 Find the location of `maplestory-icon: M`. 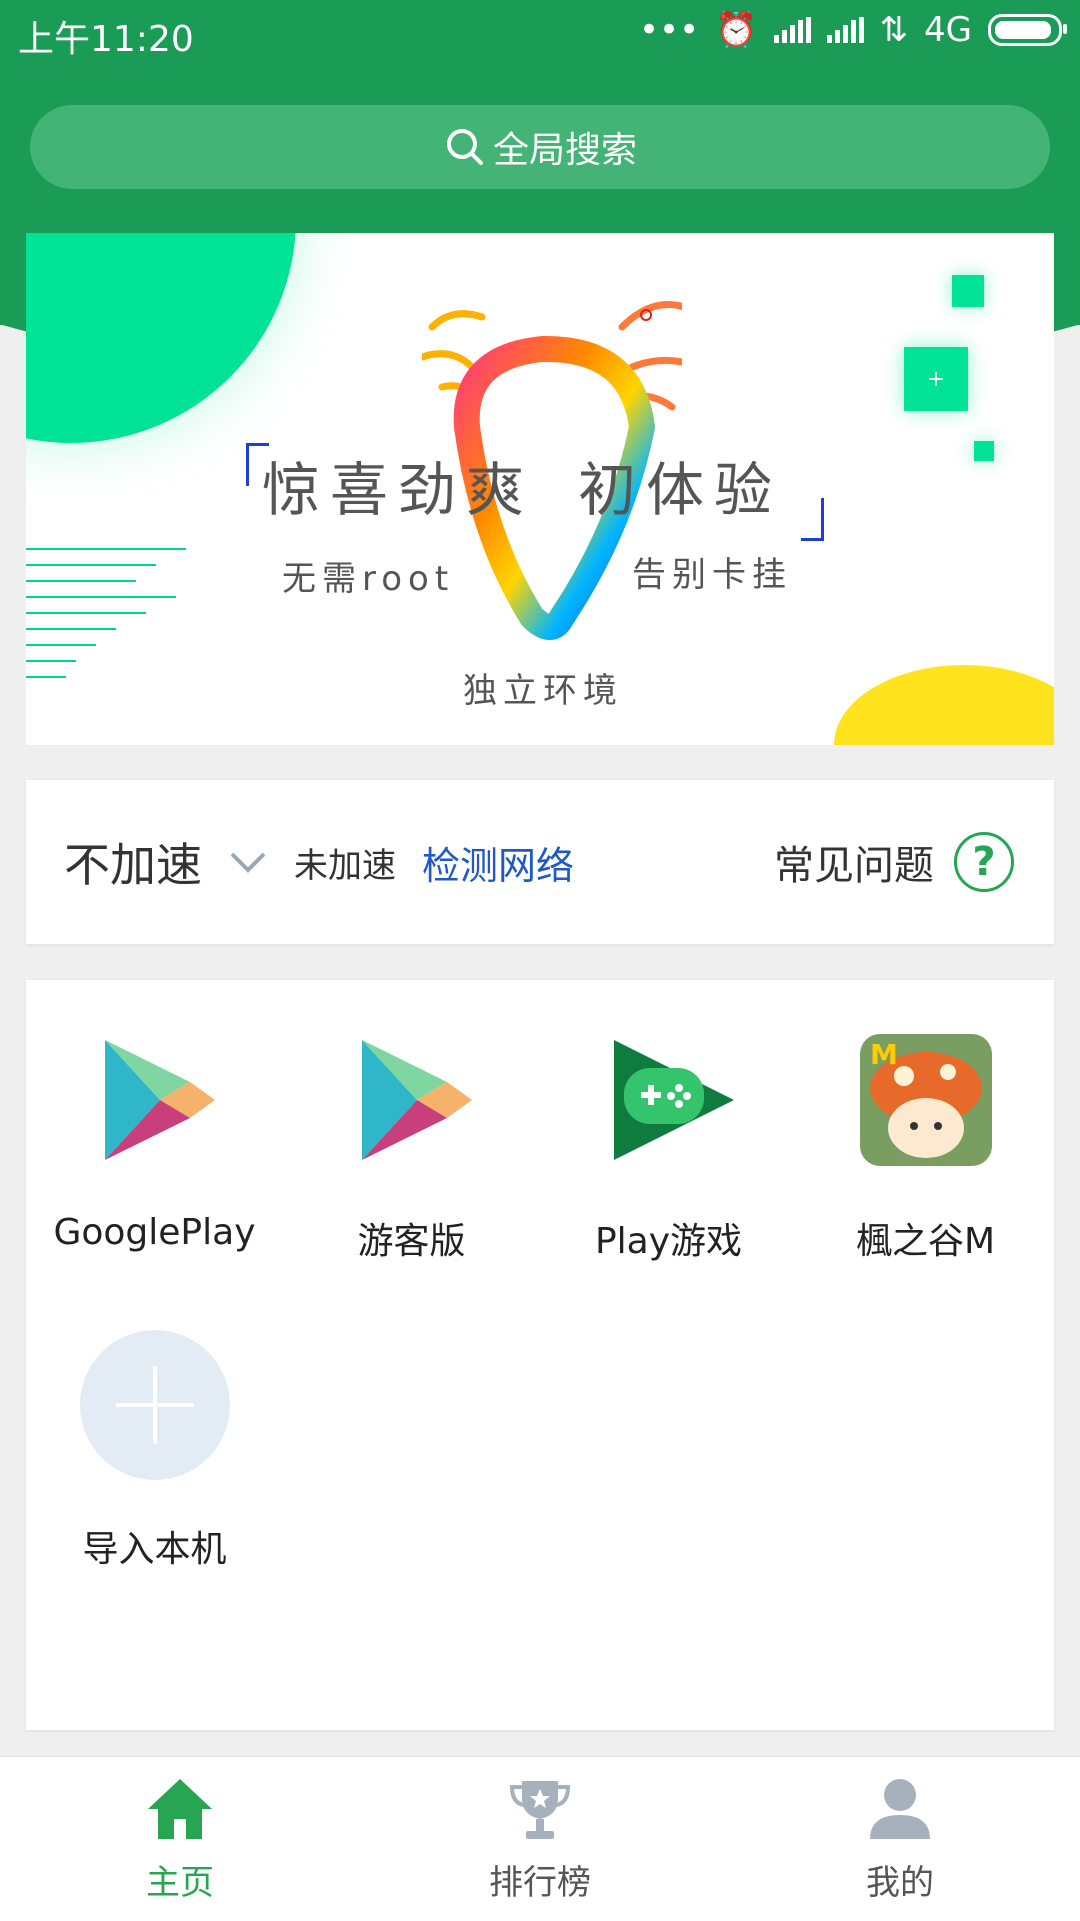

maplestory-icon: M is located at coordinates (925, 1100).